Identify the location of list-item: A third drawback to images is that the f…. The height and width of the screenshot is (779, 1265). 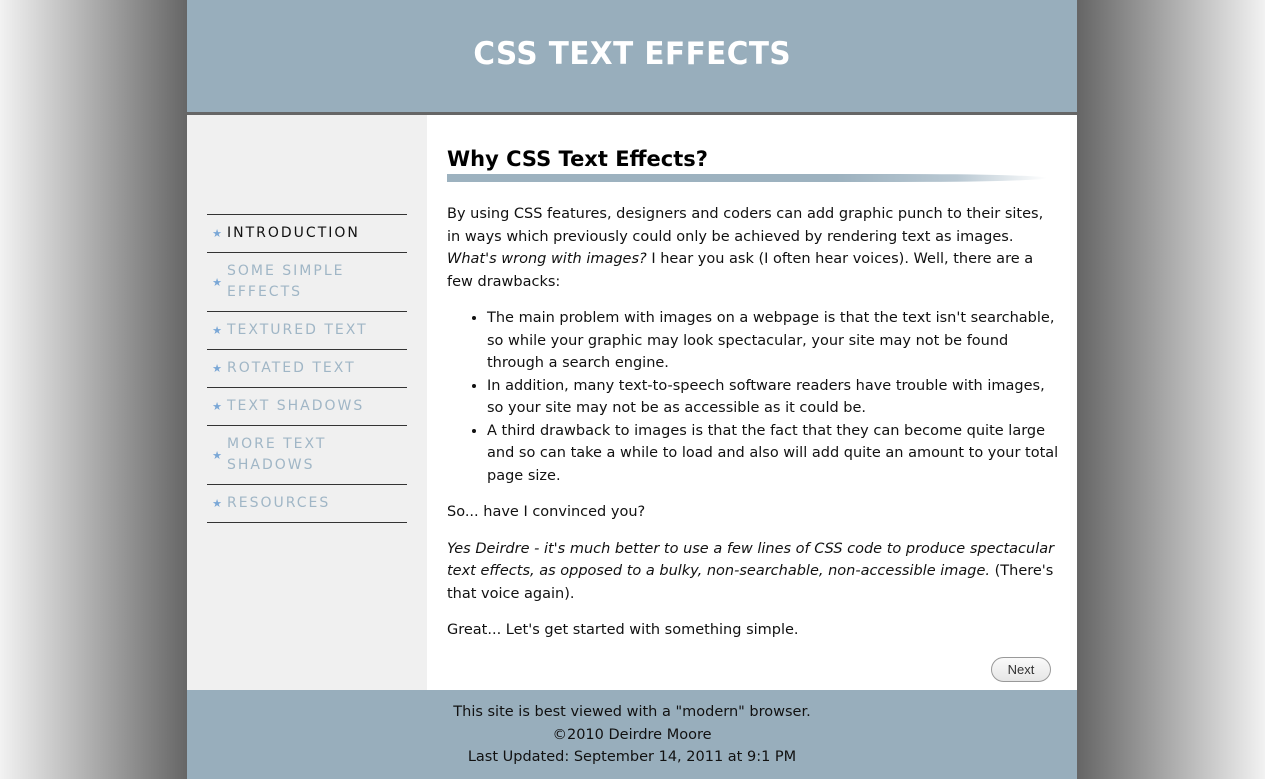
(773, 454).